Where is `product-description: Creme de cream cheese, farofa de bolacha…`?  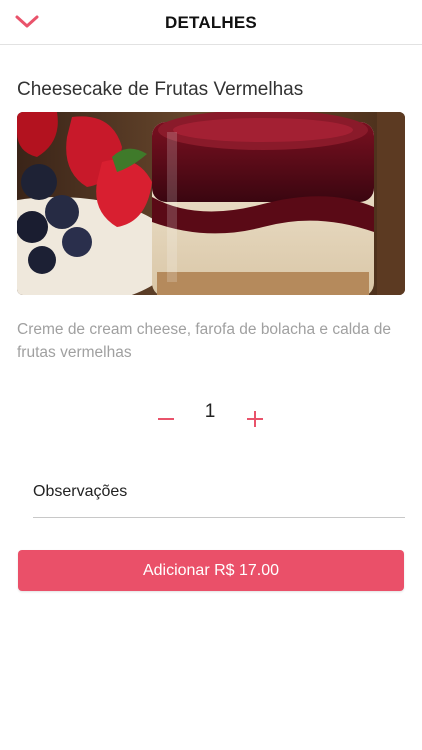 product-description: Creme de cream cheese, farofa de bolacha… is located at coordinates (204, 341).